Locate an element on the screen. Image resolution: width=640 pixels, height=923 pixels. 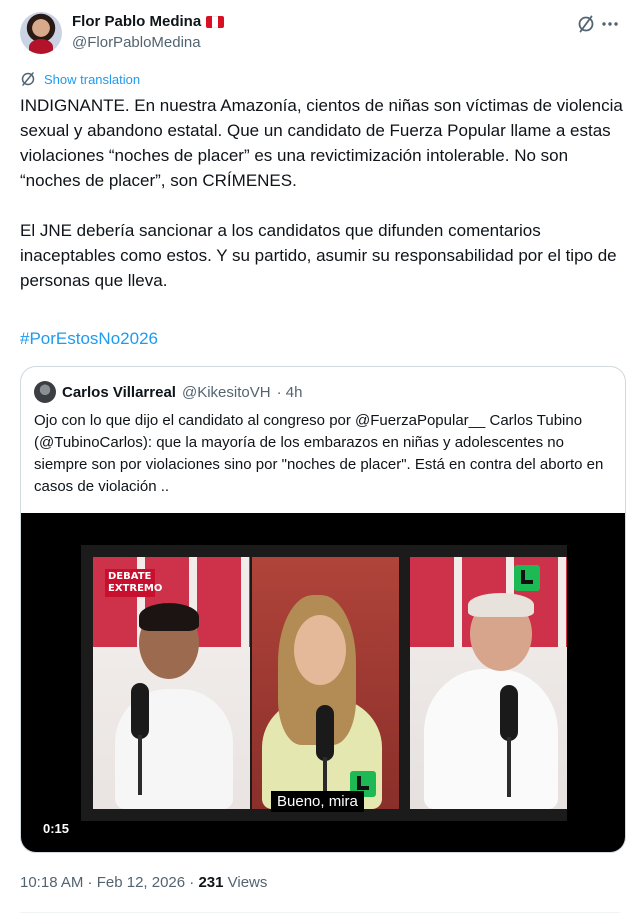
author-name-row: Flor Pablo Medina is located at coordinates (148, 21).